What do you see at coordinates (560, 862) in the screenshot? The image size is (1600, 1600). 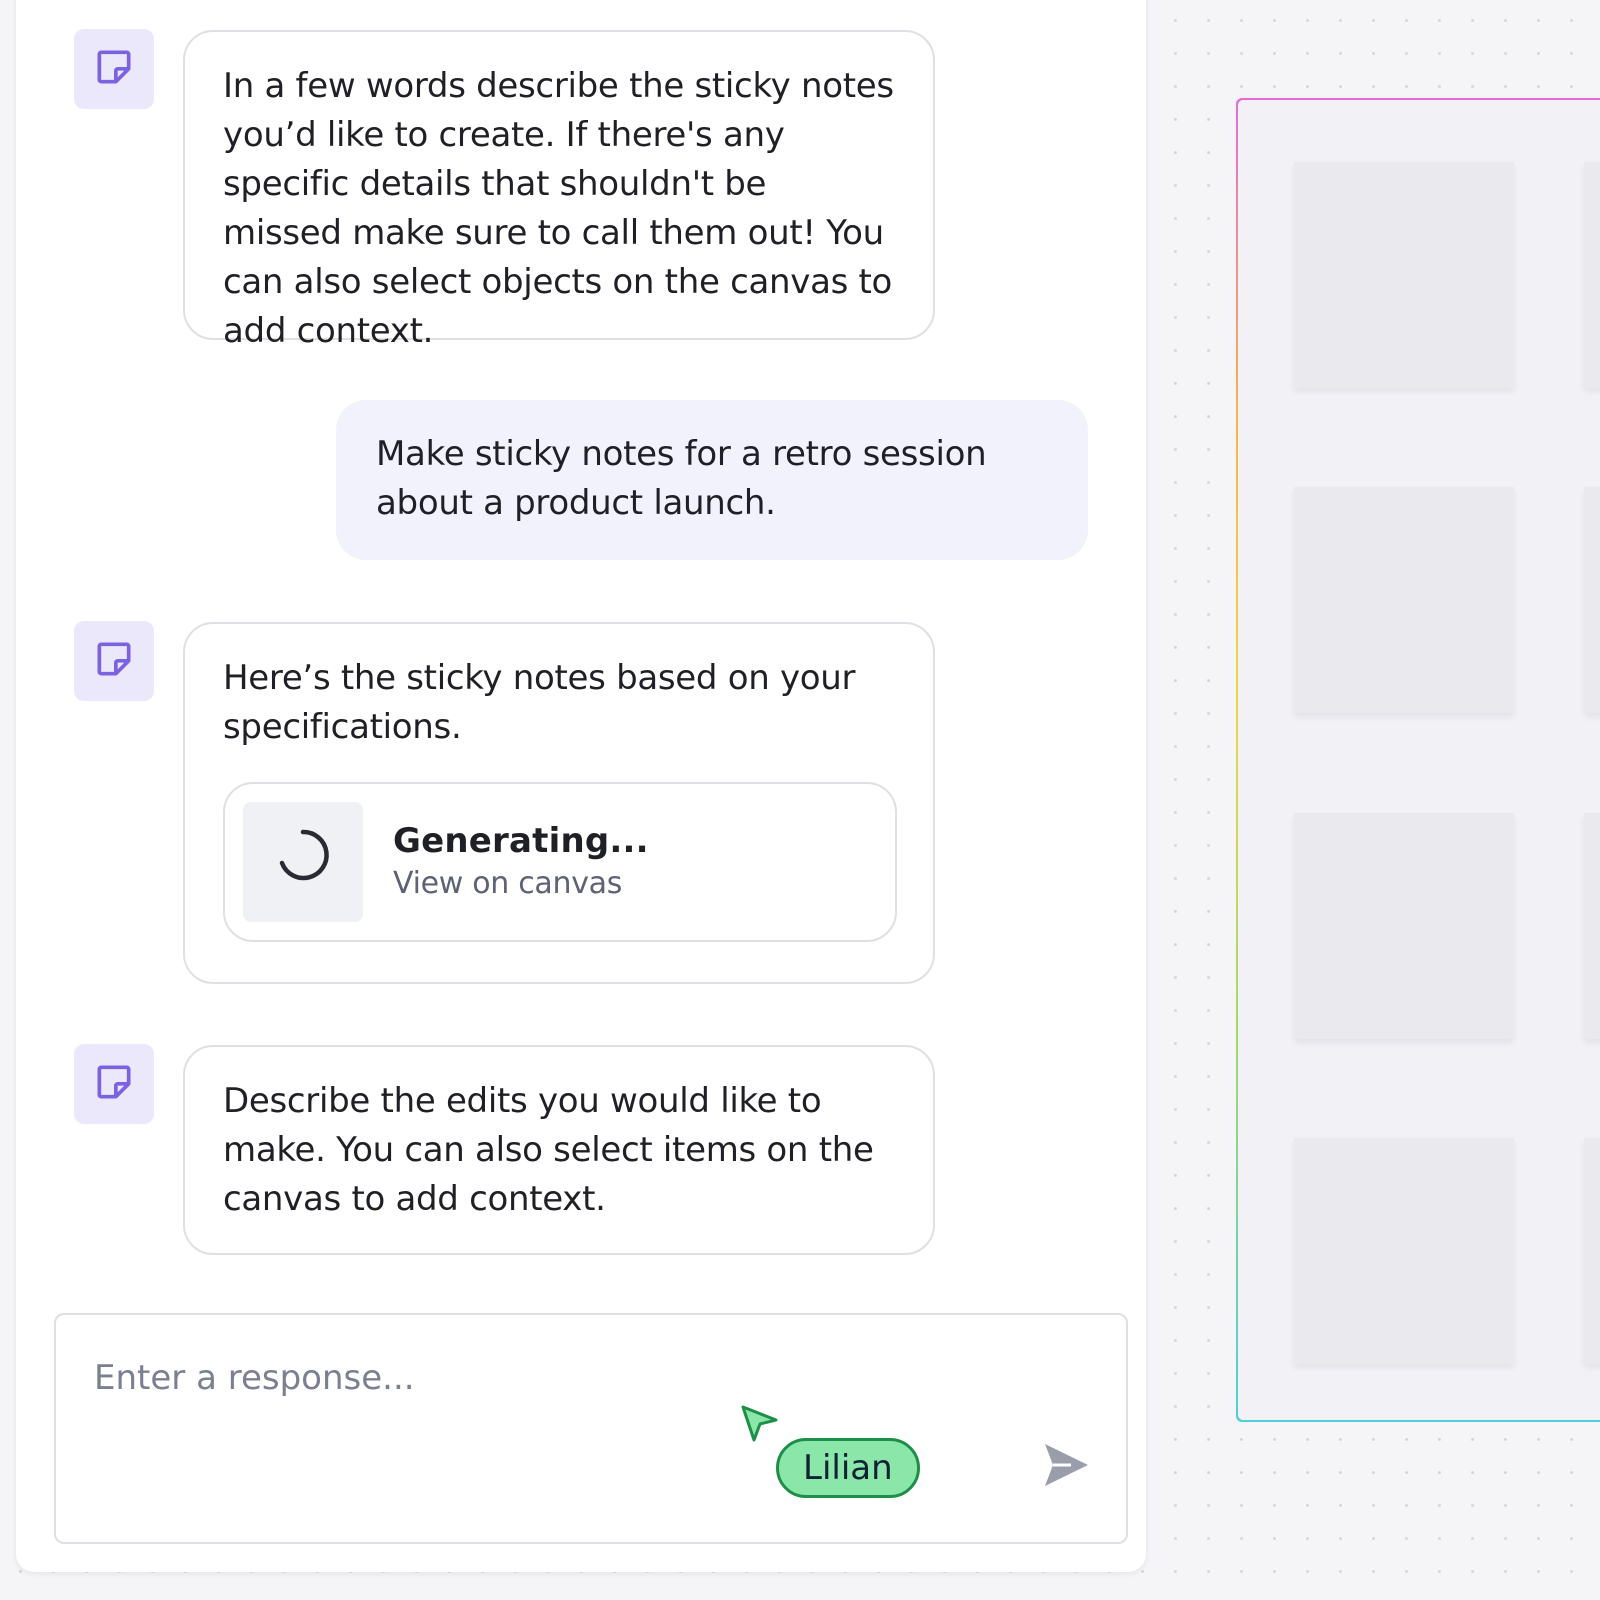 I see `generation-card: Generating... View on canvas` at bounding box center [560, 862].